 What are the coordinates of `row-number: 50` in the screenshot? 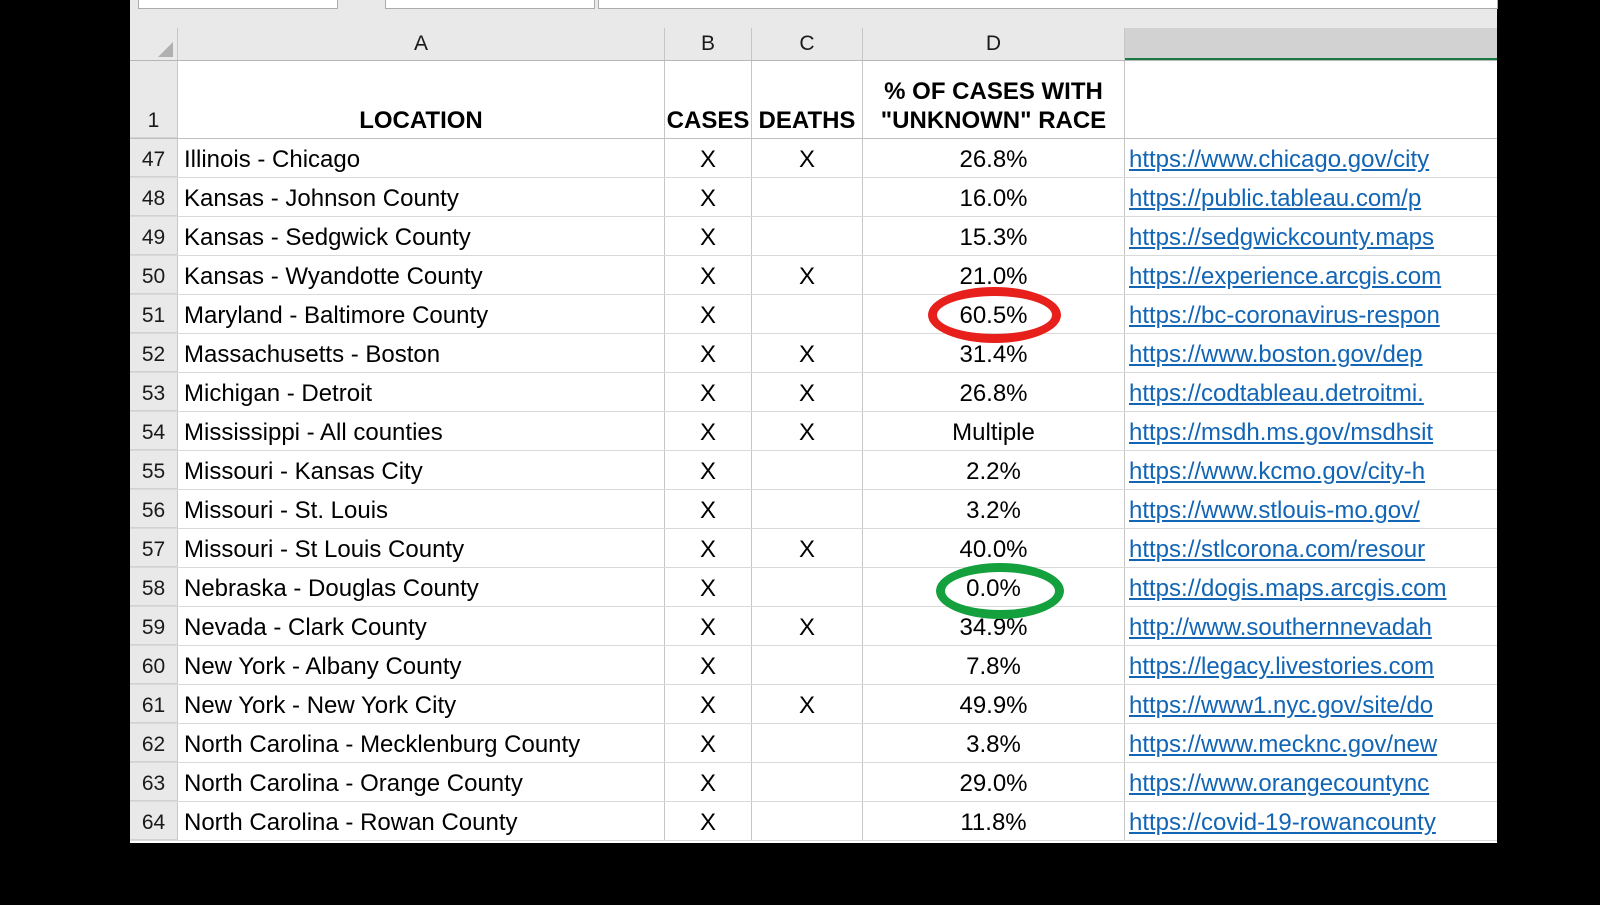 It's located at (154, 275).